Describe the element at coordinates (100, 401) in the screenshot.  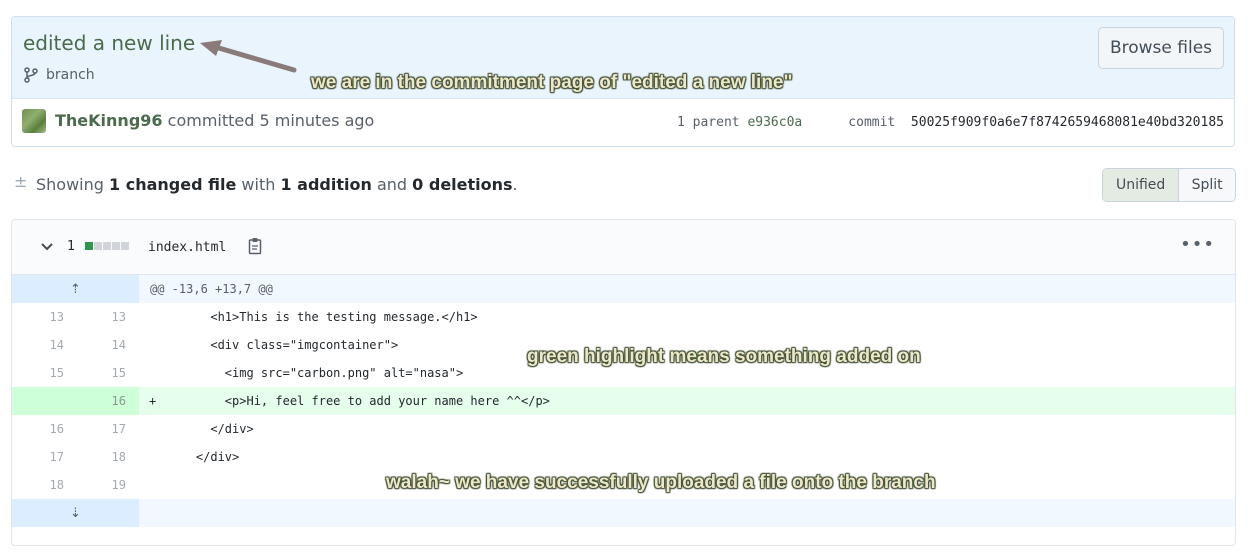
I see `new-line-number: 16` at that location.